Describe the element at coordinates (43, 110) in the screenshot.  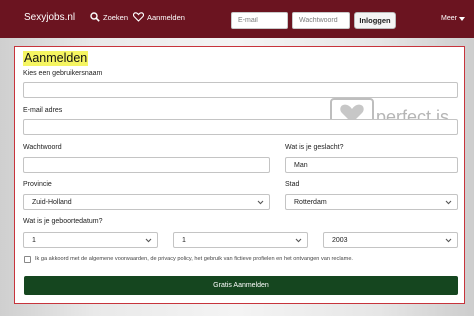
I see `email-label: E-mail adres` at that location.